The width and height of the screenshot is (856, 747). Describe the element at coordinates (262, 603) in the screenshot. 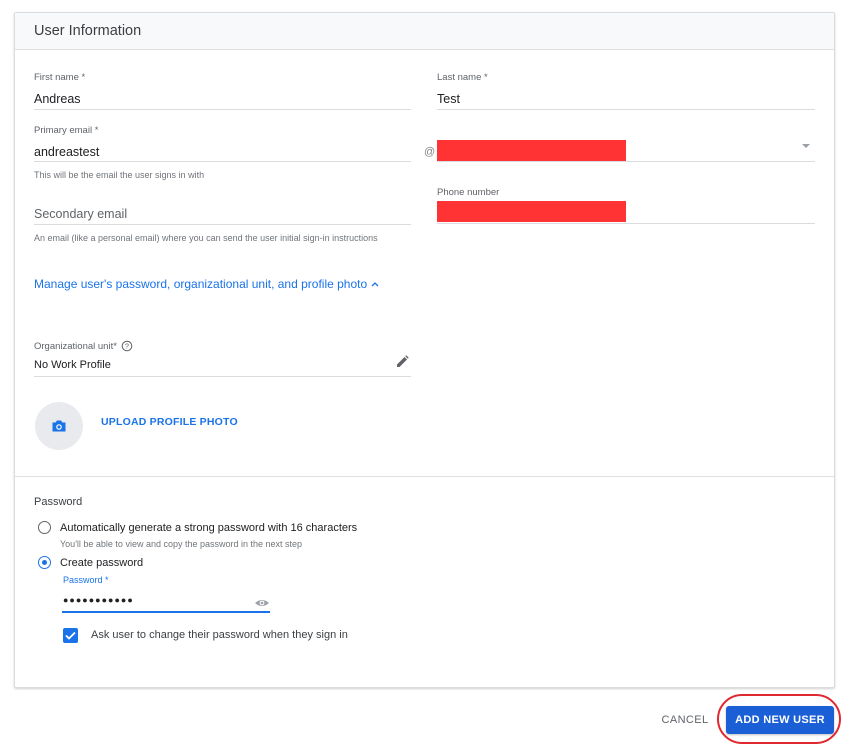

I see `eye-icon` at that location.